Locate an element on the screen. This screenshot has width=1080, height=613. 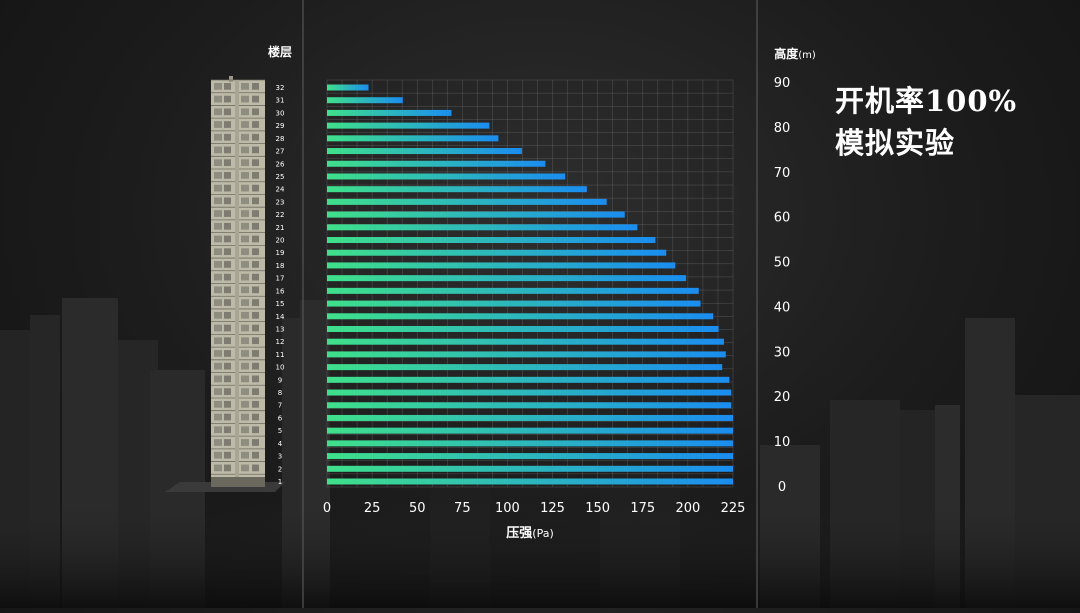
x-tick-label: 175 is located at coordinates (642, 508).